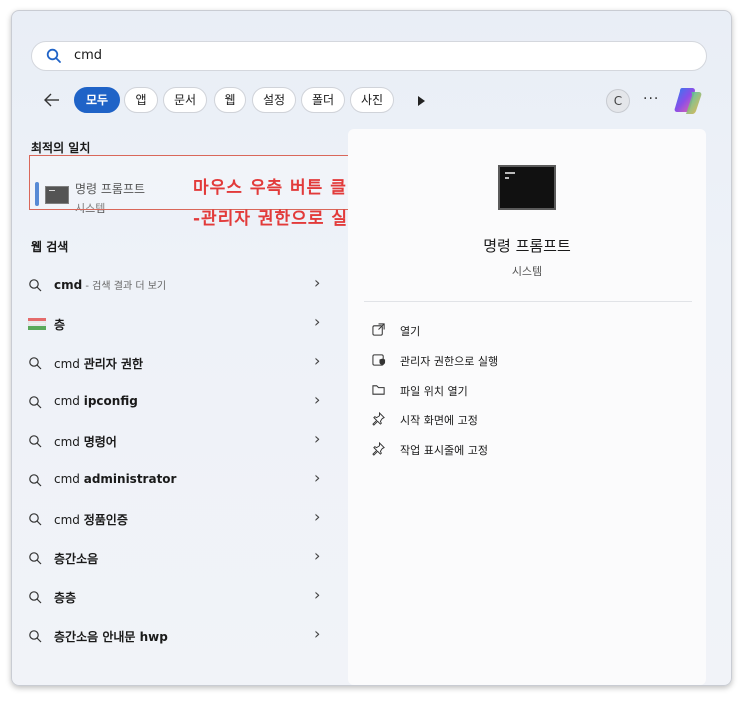 This screenshot has width=743, height=701. What do you see at coordinates (179, 285) in the screenshot?
I see `web-search-row: cmd - 검색 결과 더 보기 ›` at bounding box center [179, 285].